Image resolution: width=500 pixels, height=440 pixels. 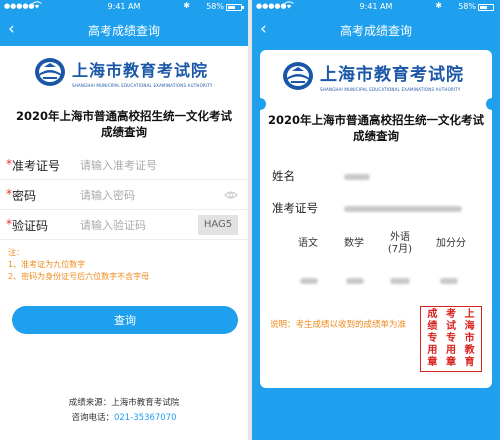 What do you see at coordinates (400, 281) in the screenshot?
I see `score-foreign-blurred` at bounding box center [400, 281].